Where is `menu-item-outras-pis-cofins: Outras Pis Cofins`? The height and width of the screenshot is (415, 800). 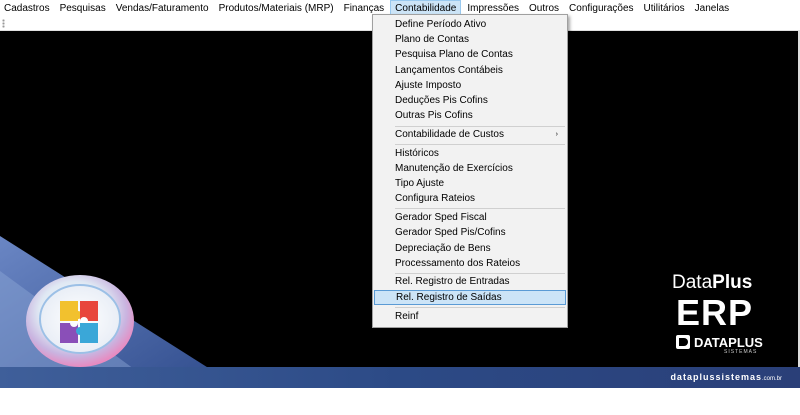 menu-item-outras-pis-cofins: Outras Pis Cofins is located at coordinates (470, 115).